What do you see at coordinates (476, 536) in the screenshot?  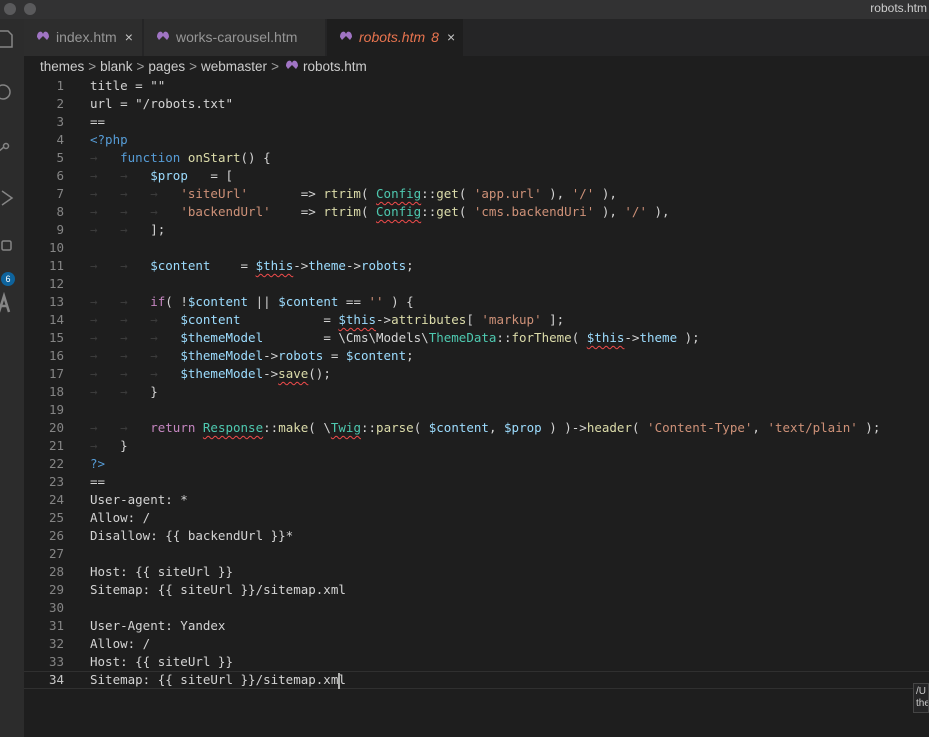 I see `code-line: 26 Disallow: {{ backendUrl }}*` at bounding box center [476, 536].